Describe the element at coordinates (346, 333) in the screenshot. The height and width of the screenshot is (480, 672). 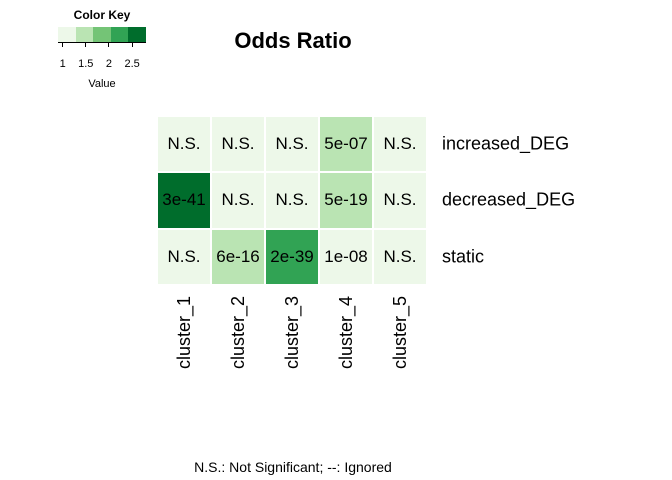
I see `column-label: cluster_4` at that location.